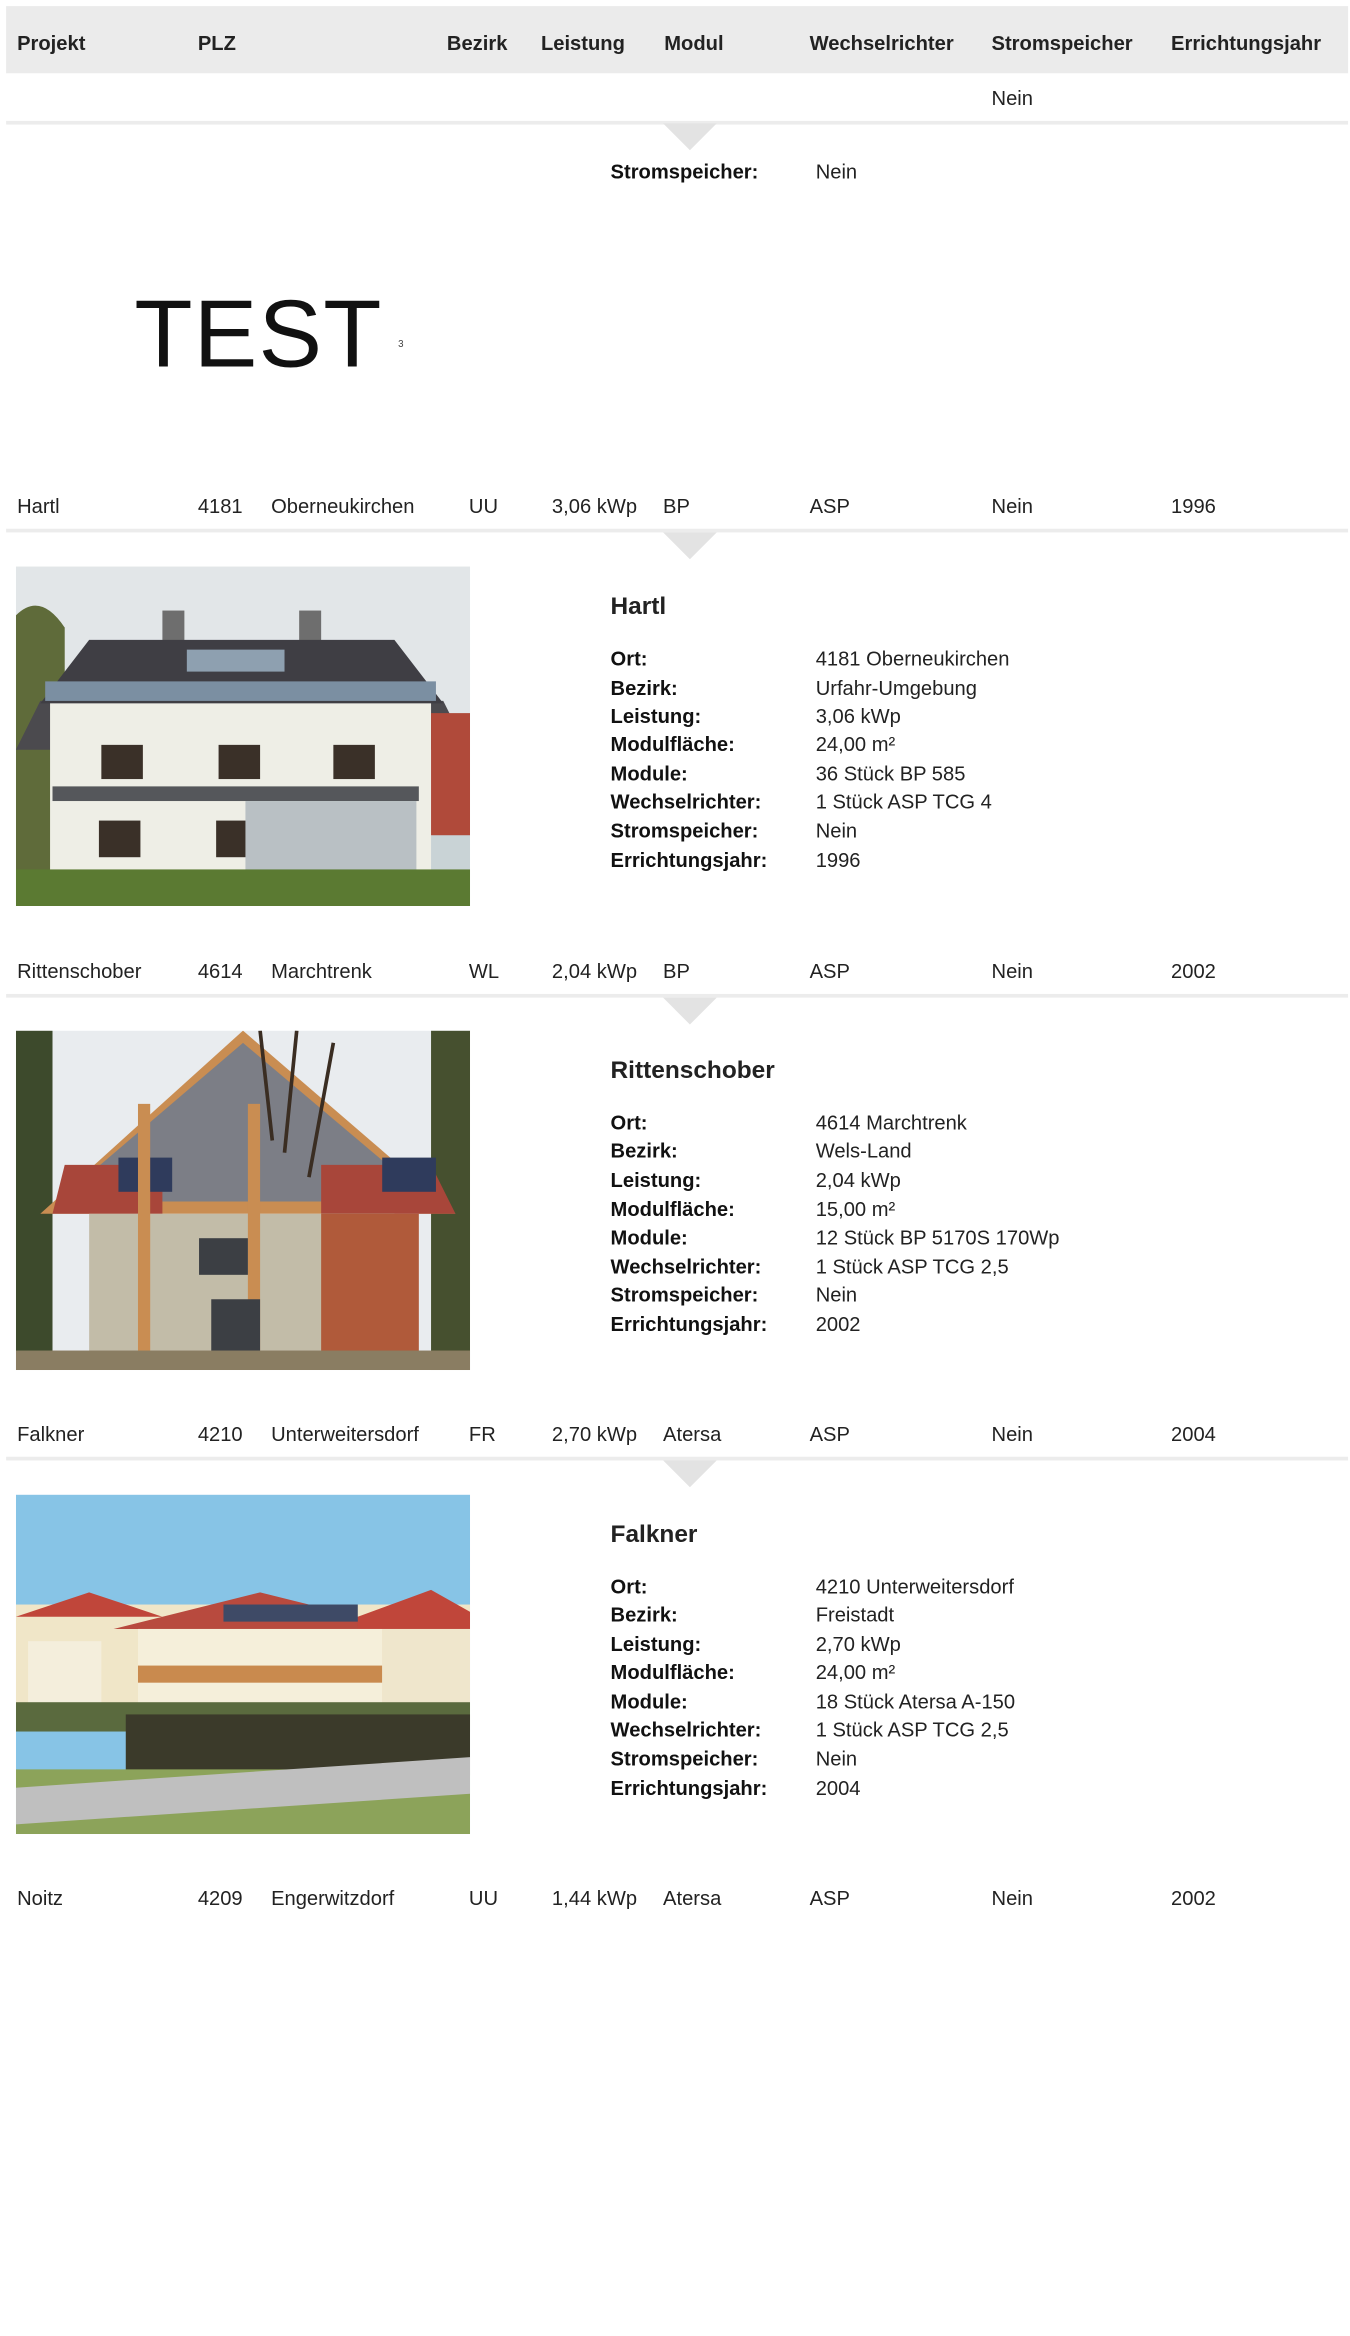  Describe the element at coordinates (882, 44) in the screenshot. I see `col-wechselrichter: Wechselrichter` at that location.